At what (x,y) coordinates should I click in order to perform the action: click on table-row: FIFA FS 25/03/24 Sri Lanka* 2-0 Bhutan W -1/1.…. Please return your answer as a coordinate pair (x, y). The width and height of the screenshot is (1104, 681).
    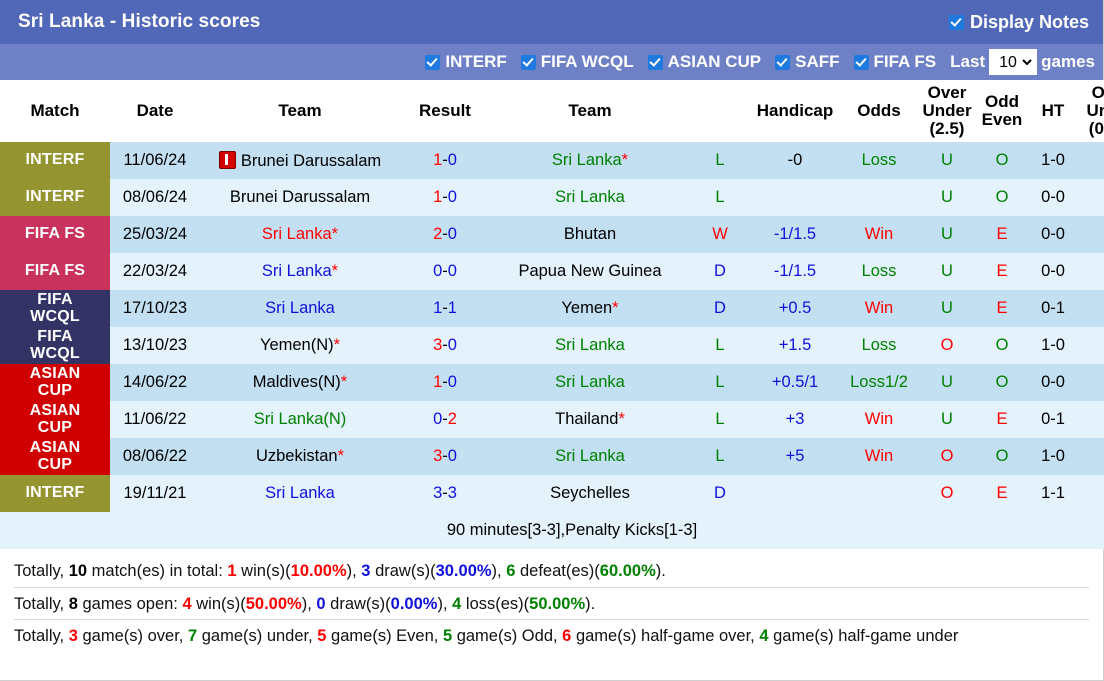
    Looking at the image, I should click on (552, 234).